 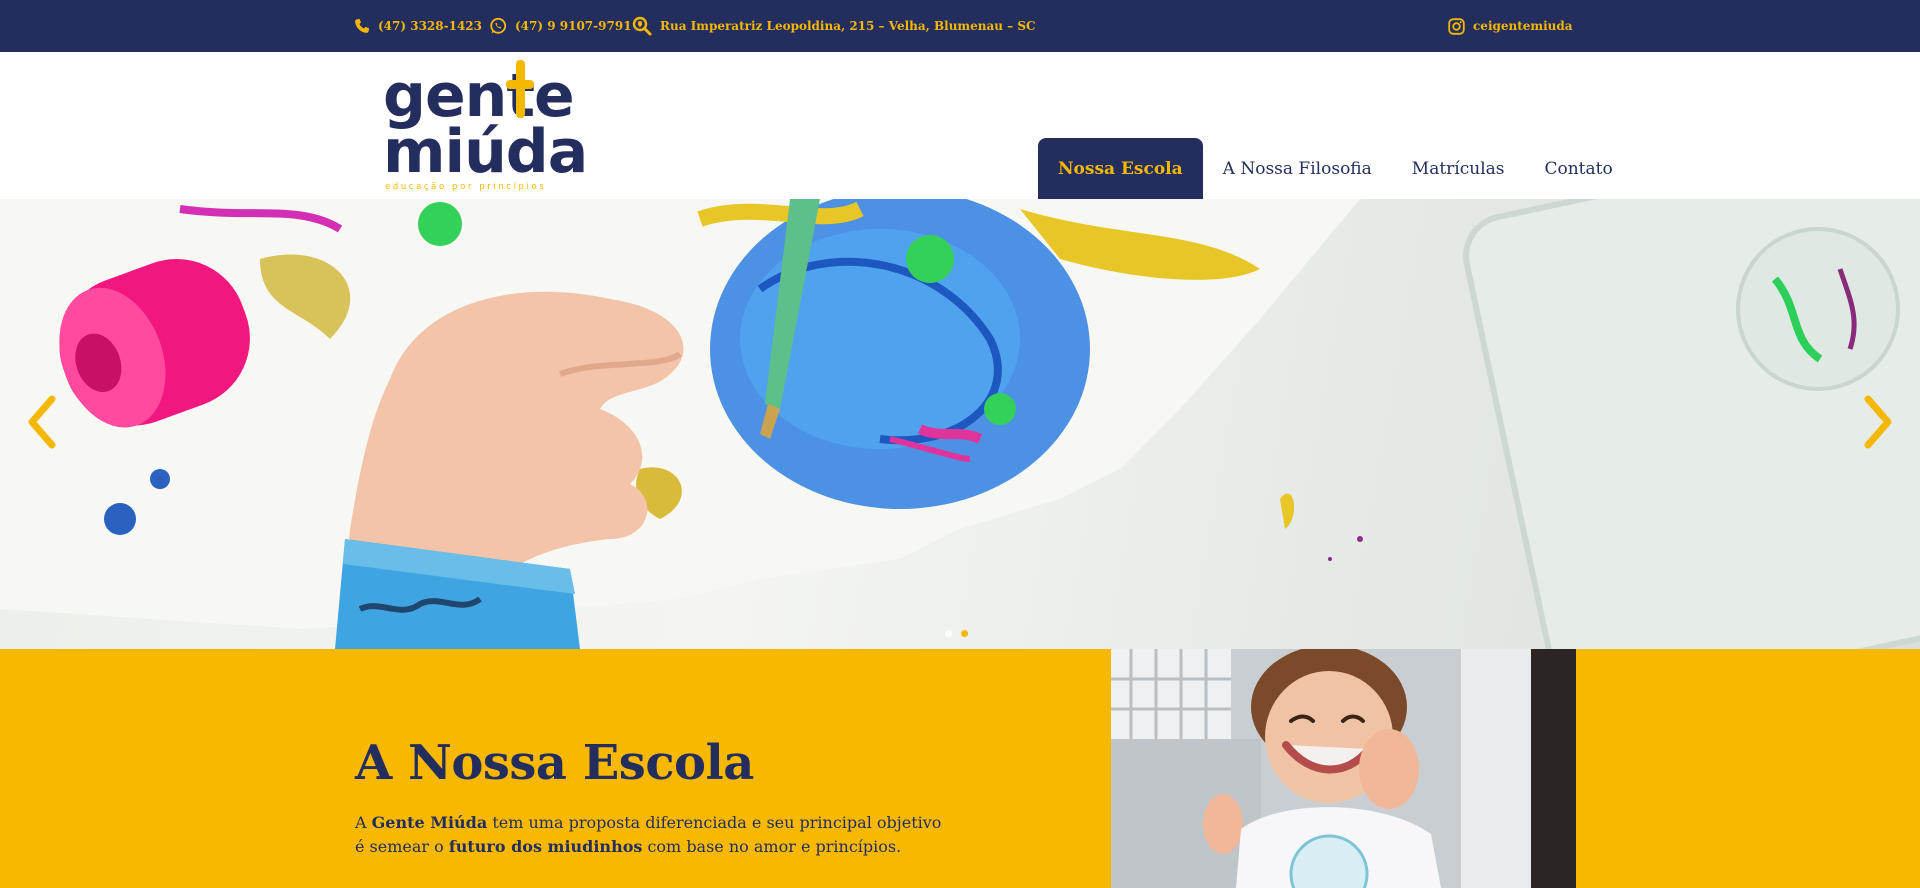 I want to click on instagram-text: ceigentemiuda, so click(x=1523, y=26).